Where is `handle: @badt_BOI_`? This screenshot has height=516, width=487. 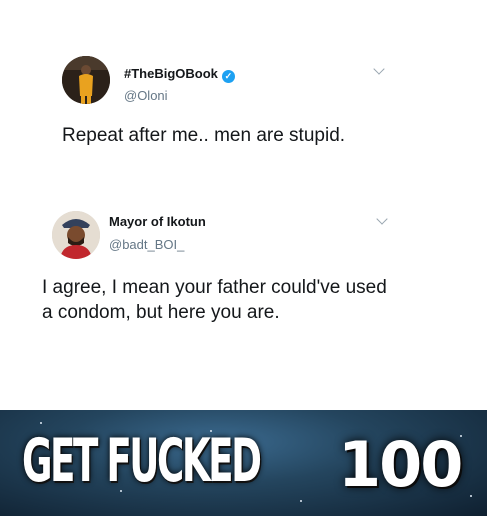
handle: @badt_BOI_ is located at coordinates (146, 244).